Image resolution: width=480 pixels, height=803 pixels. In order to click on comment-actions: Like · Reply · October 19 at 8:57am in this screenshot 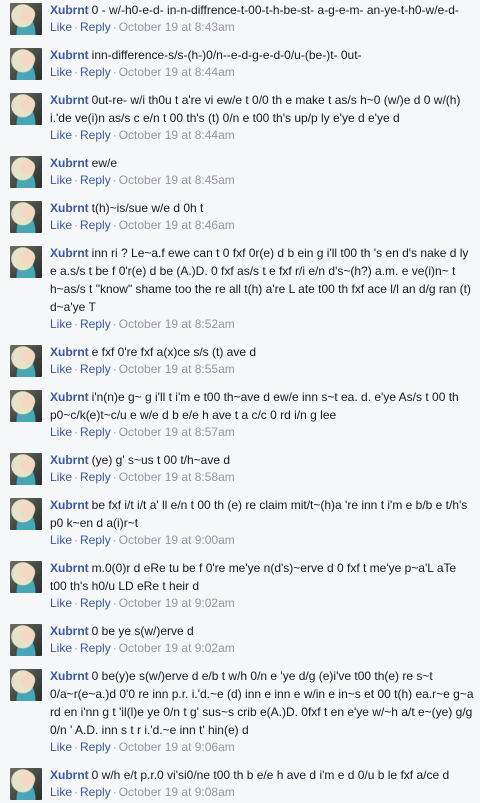, I will do `click(263, 433)`.